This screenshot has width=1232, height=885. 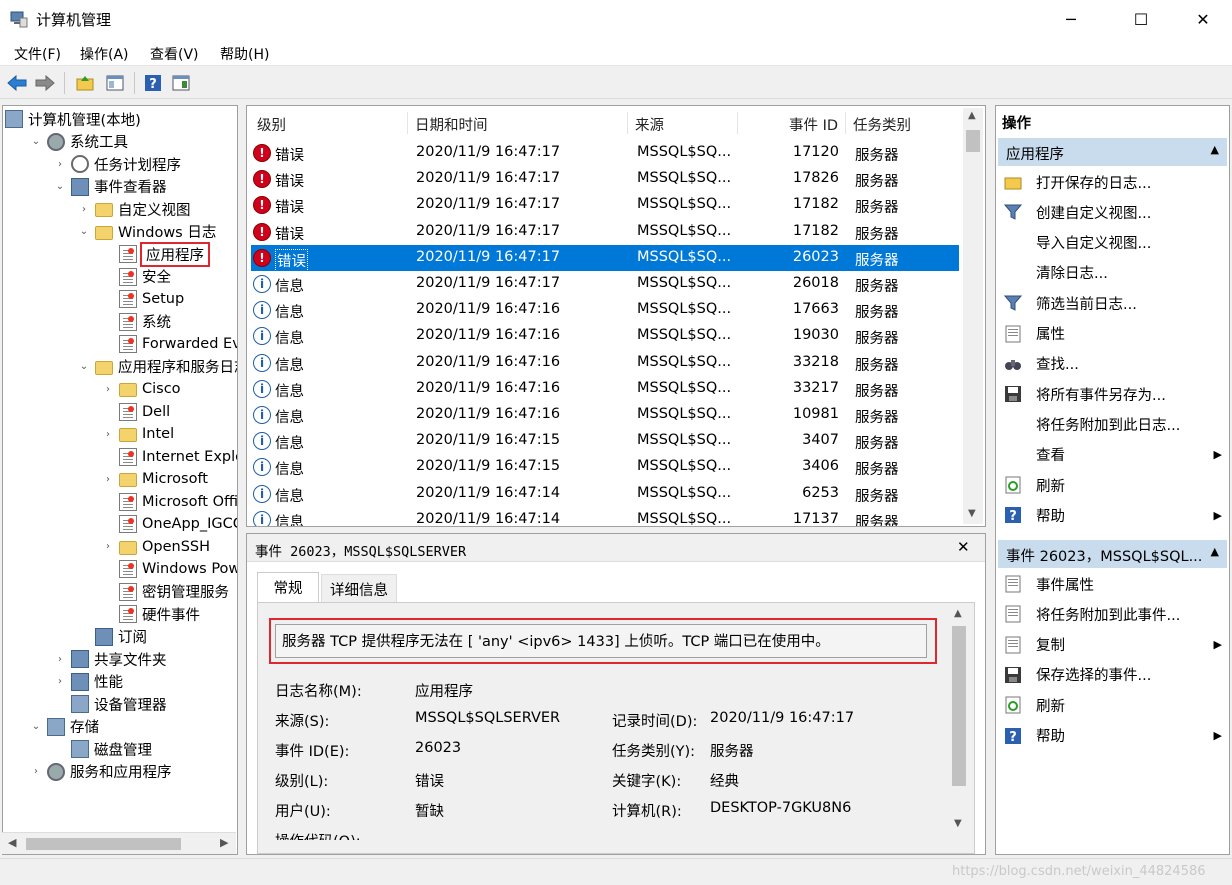 What do you see at coordinates (154, 479) in the screenshot?
I see `tree-item: › Microsoft` at bounding box center [154, 479].